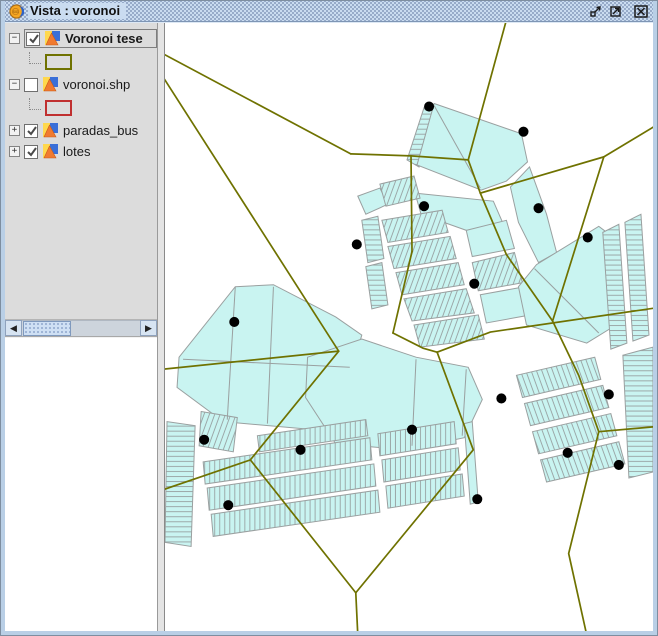 This screenshot has width=658, height=636. I want to click on gvsig-logo-icon: SIG, so click(16, 11).